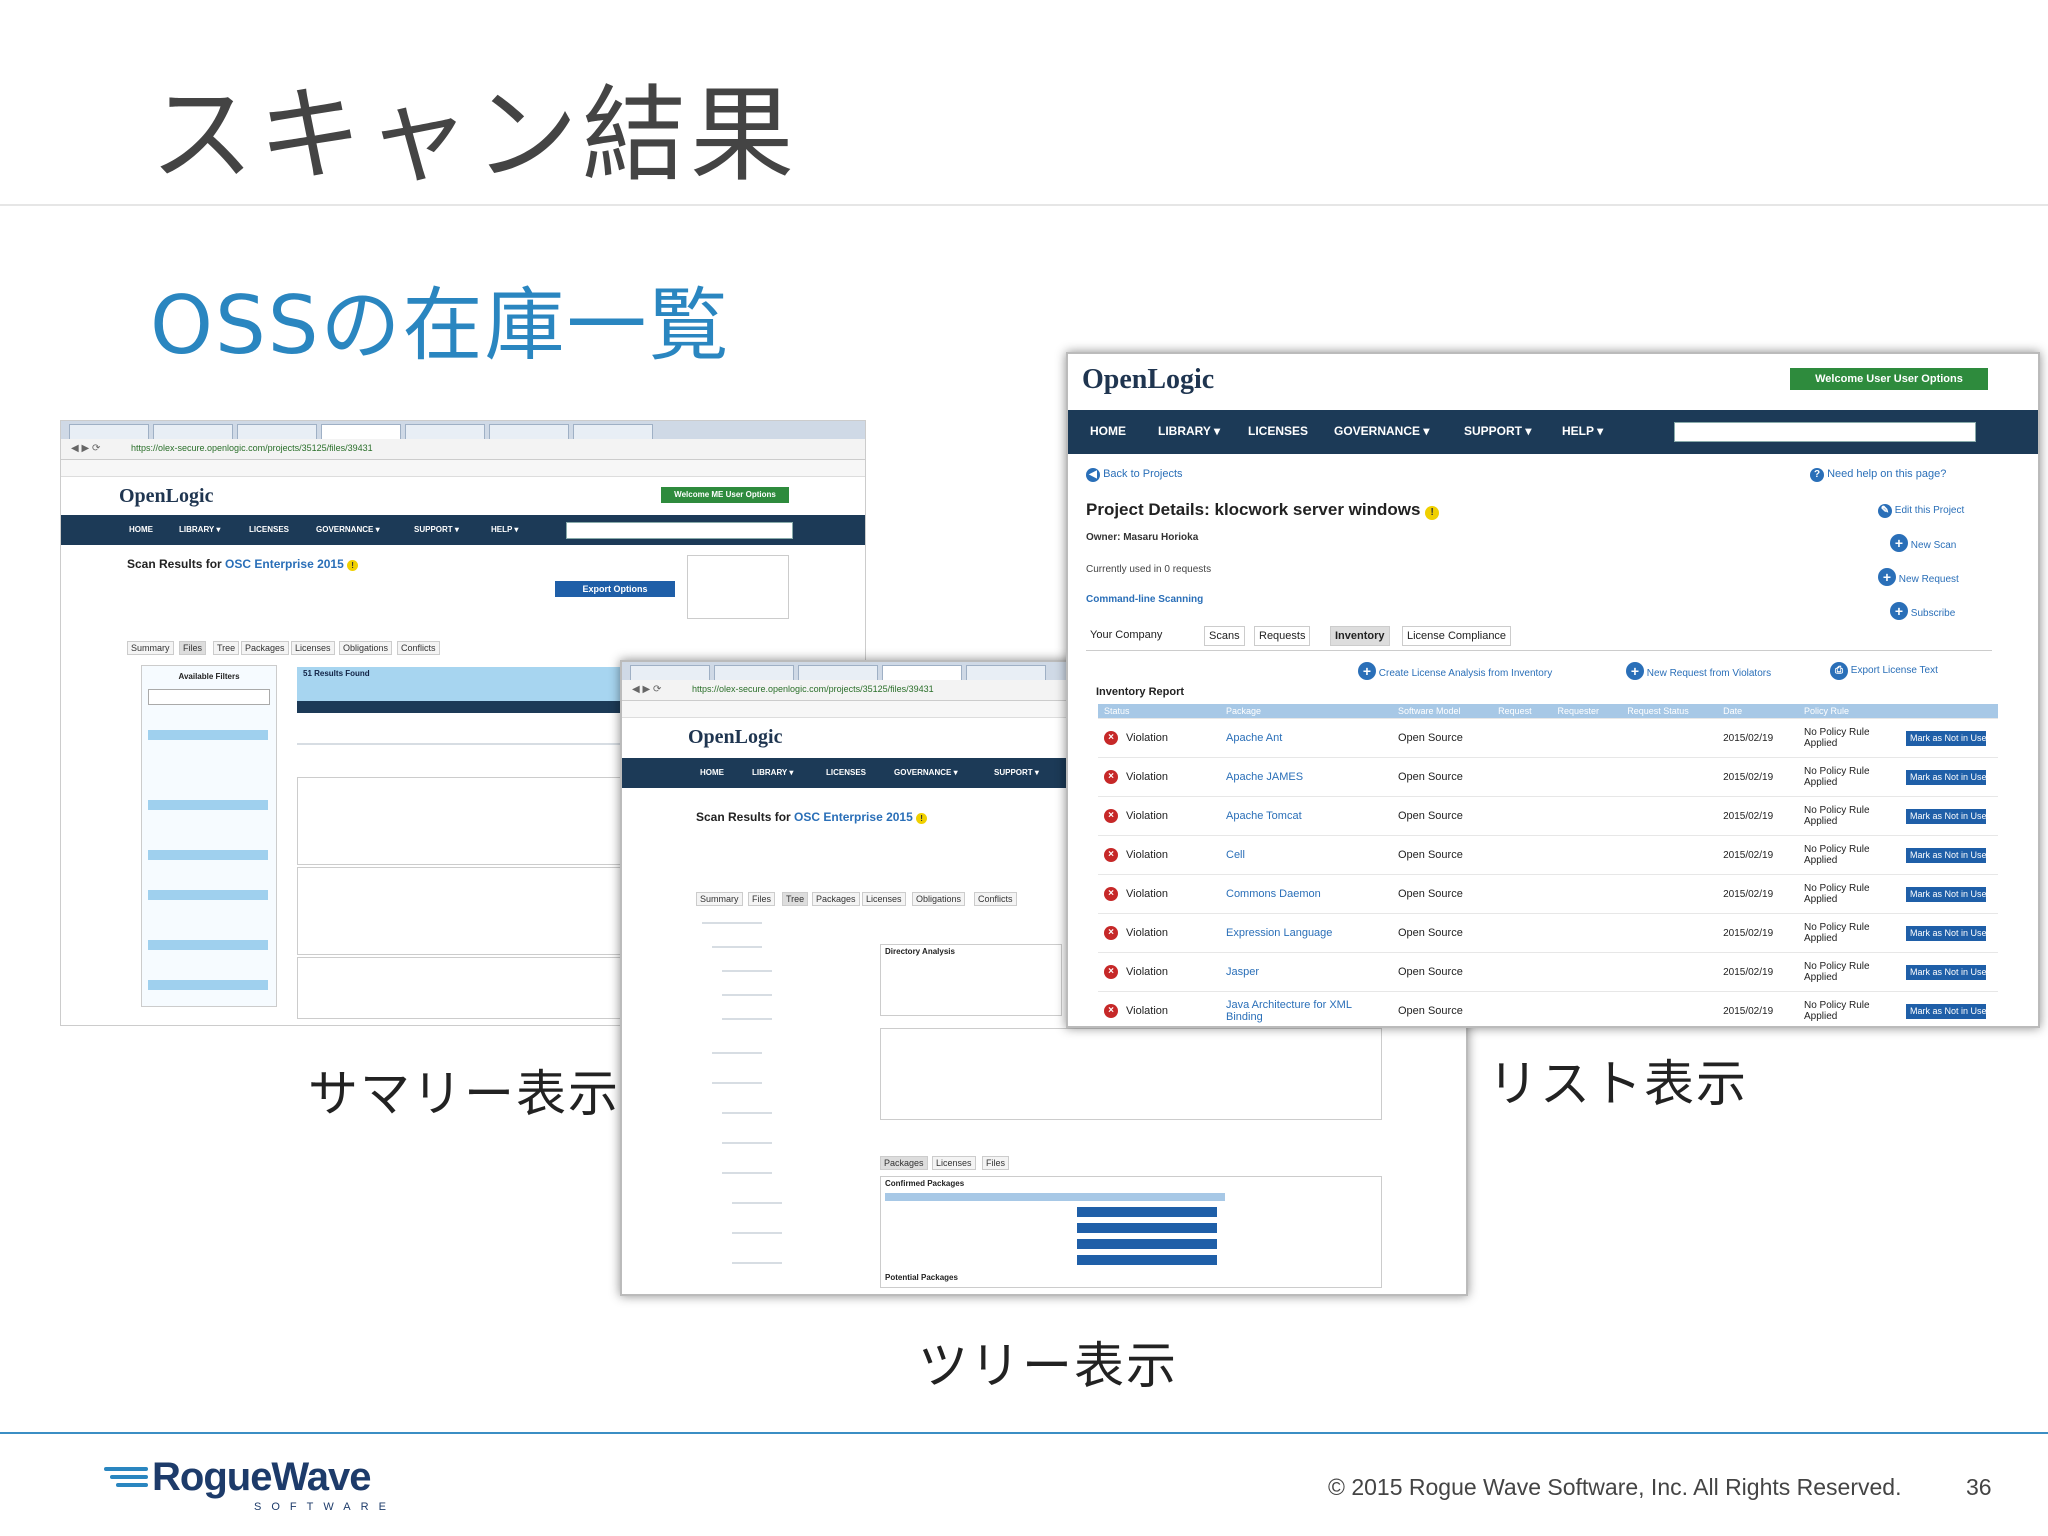 The image size is (2048, 1536). What do you see at coordinates (1884, 671) in the screenshot?
I see `export-license-text-button: ⎙ Export License Text` at bounding box center [1884, 671].